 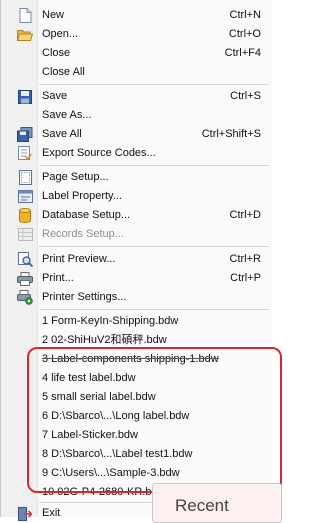 I want to click on recent-file-item: 6 D:\Sbarco\...\Long label.bdw, so click(x=136, y=416).